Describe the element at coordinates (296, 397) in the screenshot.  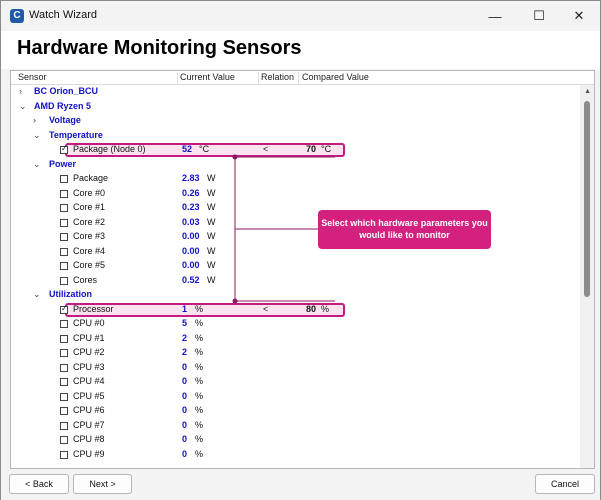
I see `sensor-row: CPU #5 0 %` at that location.